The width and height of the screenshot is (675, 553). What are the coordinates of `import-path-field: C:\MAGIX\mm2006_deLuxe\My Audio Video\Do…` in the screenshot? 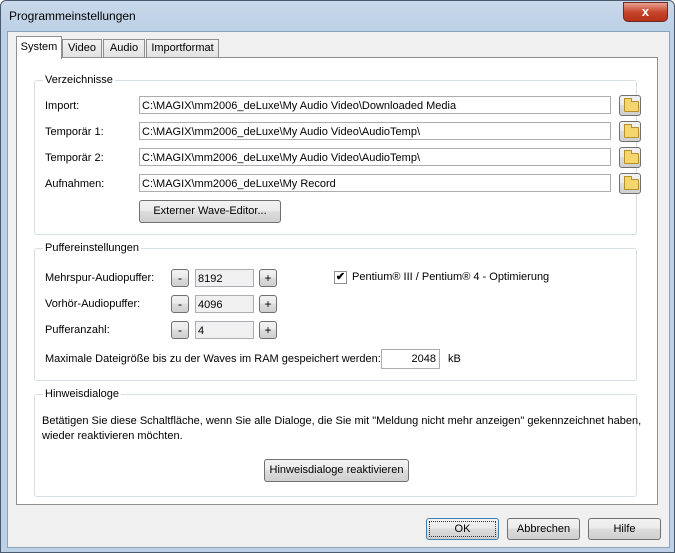 It's located at (375, 105).